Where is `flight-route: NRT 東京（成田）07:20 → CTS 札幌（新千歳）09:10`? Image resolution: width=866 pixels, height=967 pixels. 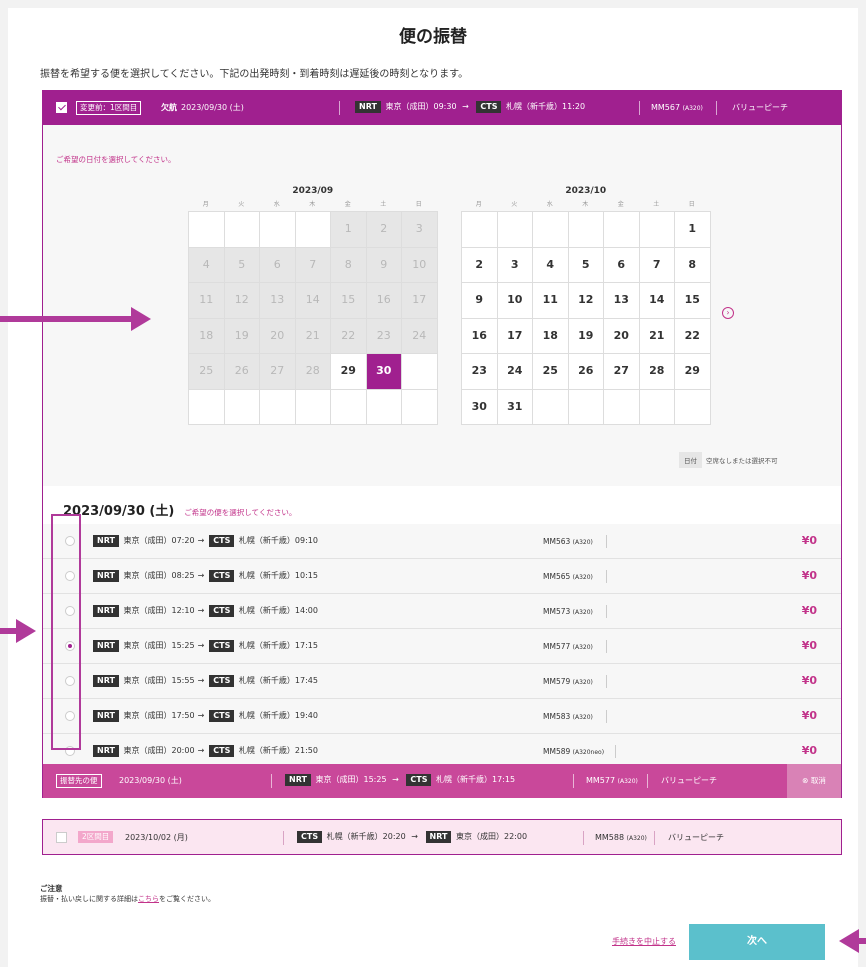
flight-route: NRT 東京（成田）07:20 → CTS 札幌（新千歳）09:10 is located at coordinates (204, 541).